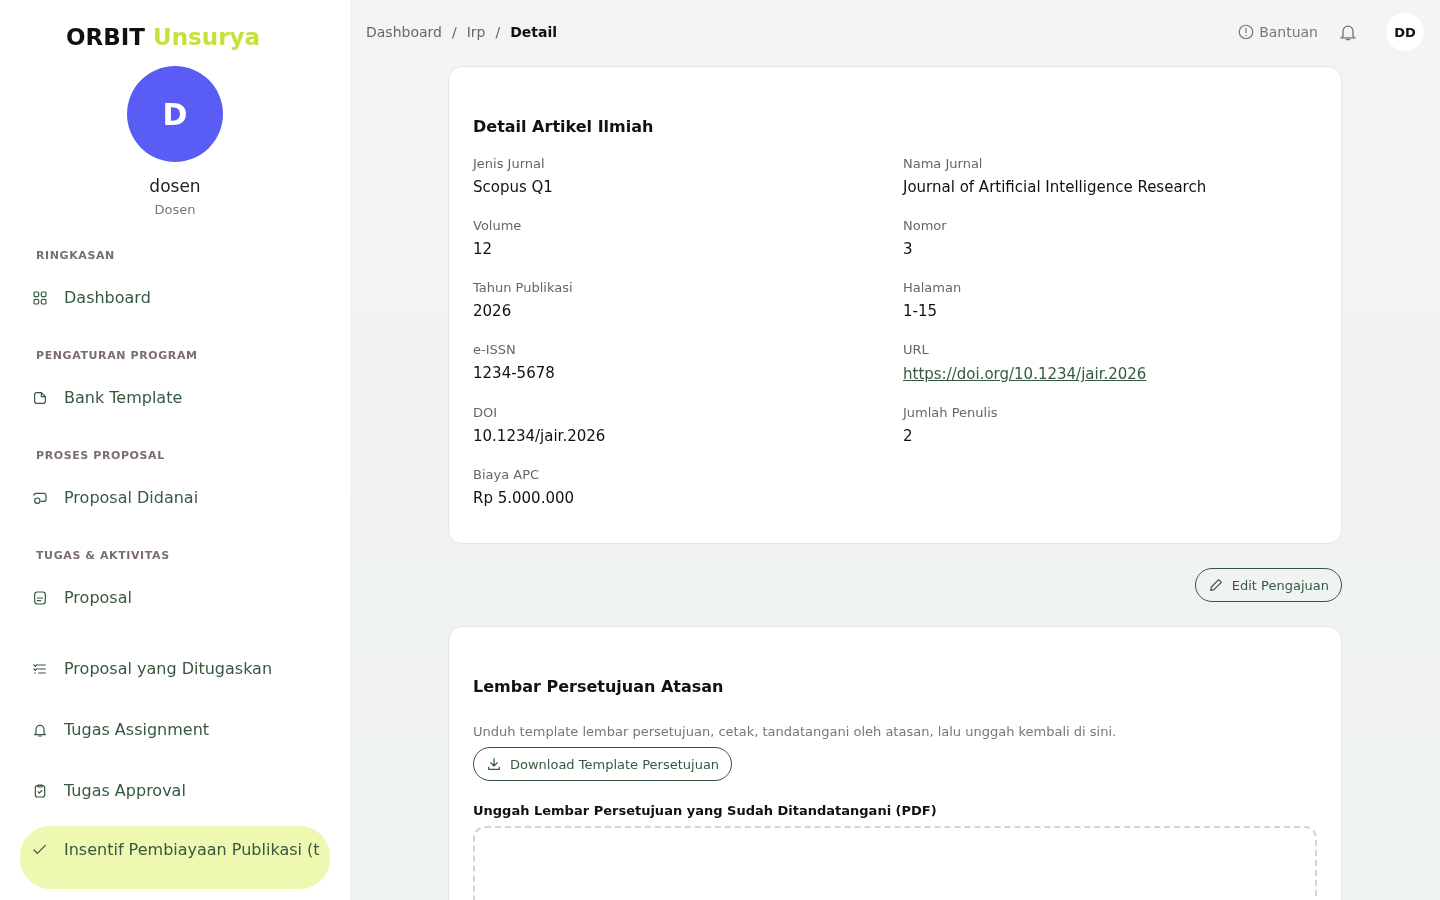 The height and width of the screenshot is (900, 1440). Describe the element at coordinates (524, 498) in the screenshot. I see `field-value: Rp 5.000.000` at that location.